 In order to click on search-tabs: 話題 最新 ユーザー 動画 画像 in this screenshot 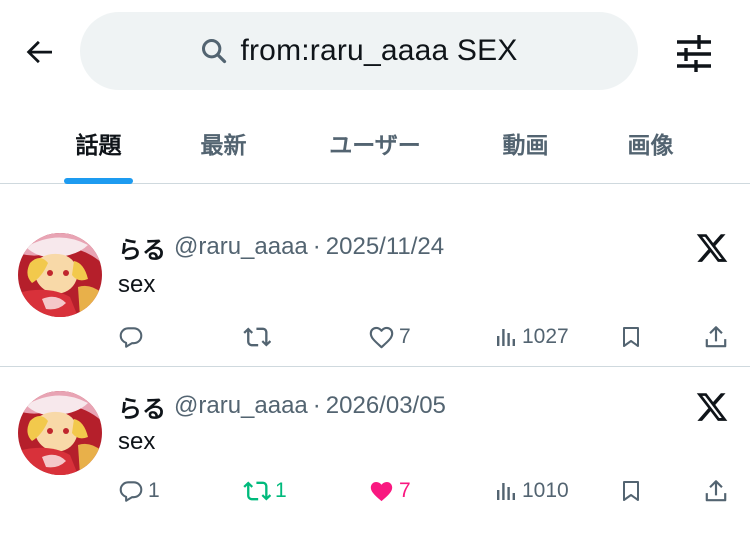, I will do `click(375, 143)`.